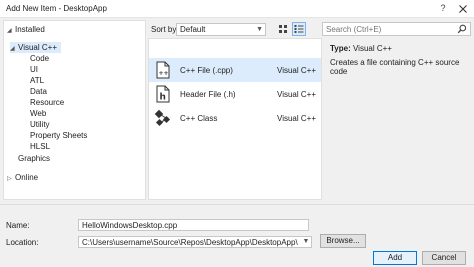 This screenshot has height=267, width=474. What do you see at coordinates (208, 94) in the screenshot?
I see `template-name: Header File (.h)` at bounding box center [208, 94].